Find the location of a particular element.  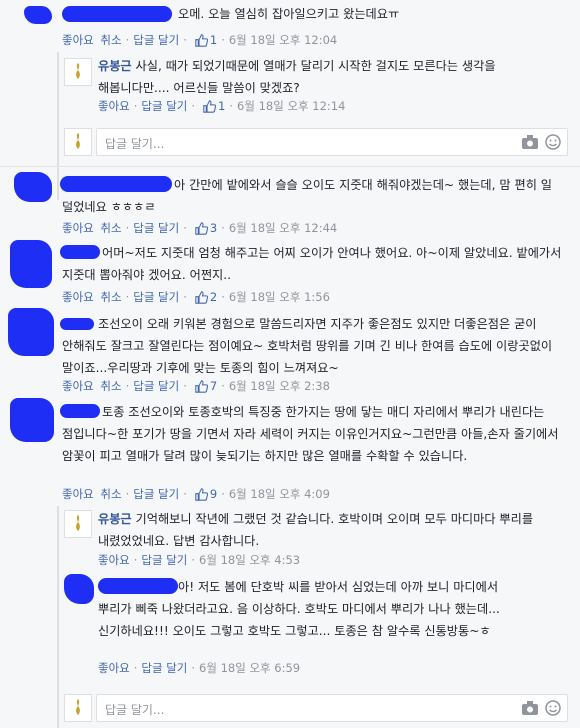

comment-actions: 좋아요 취소 · 답글 달기 · 7 · 6월 18일 오후 2:38 is located at coordinates (196, 386).